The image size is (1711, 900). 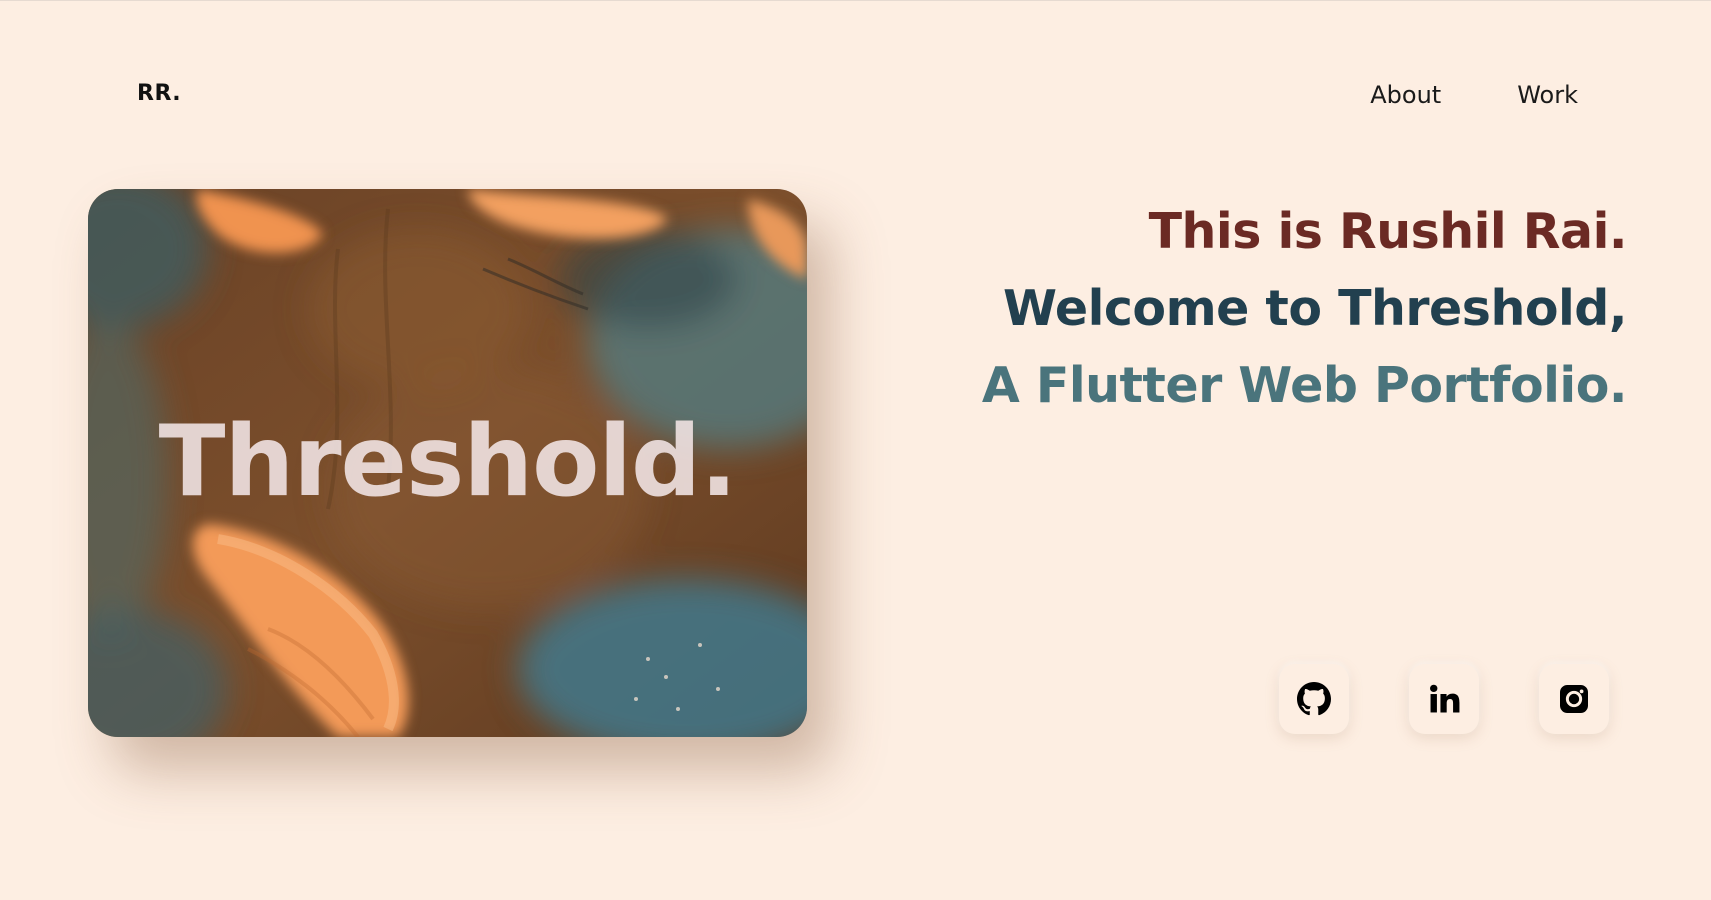 I want to click on linkedin-button, so click(x=1444, y=699).